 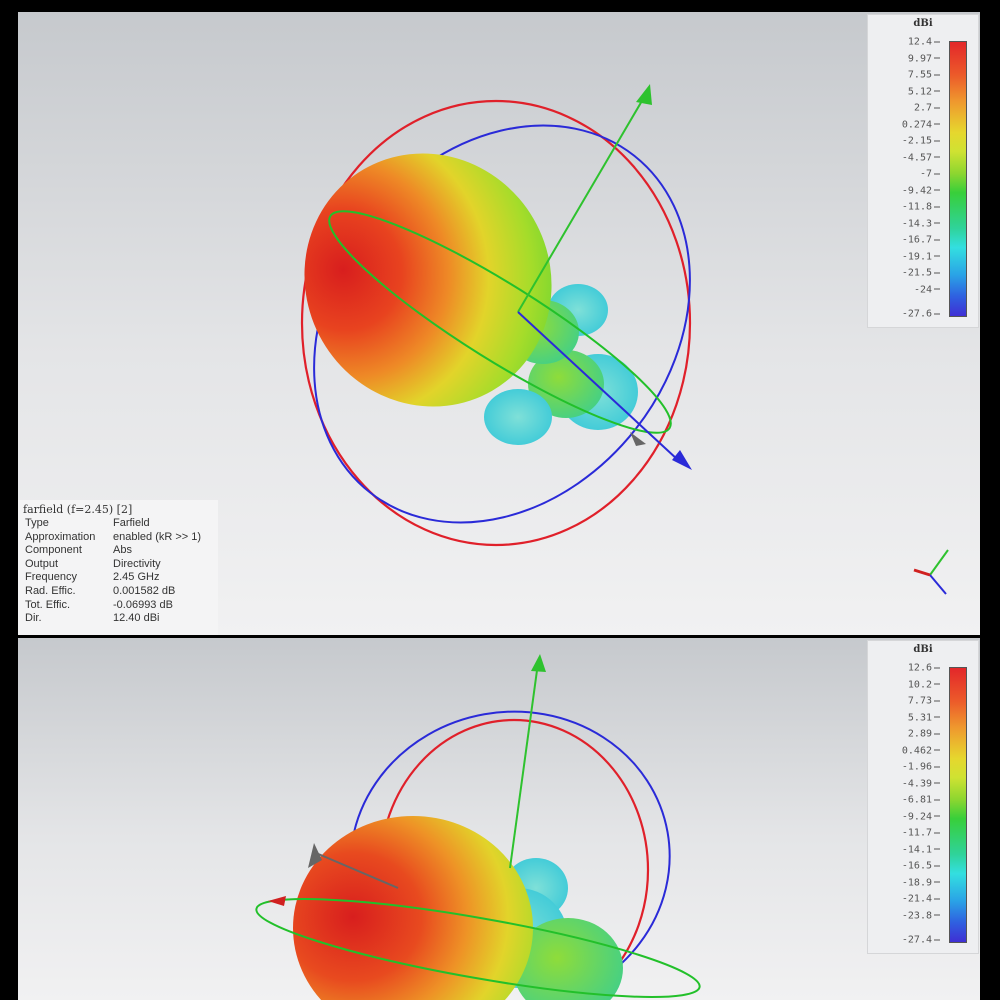 What do you see at coordinates (921, 767) in the screenshot?
I see `colorbar-tick-label: -1.96` at bounding box center [921, 767].